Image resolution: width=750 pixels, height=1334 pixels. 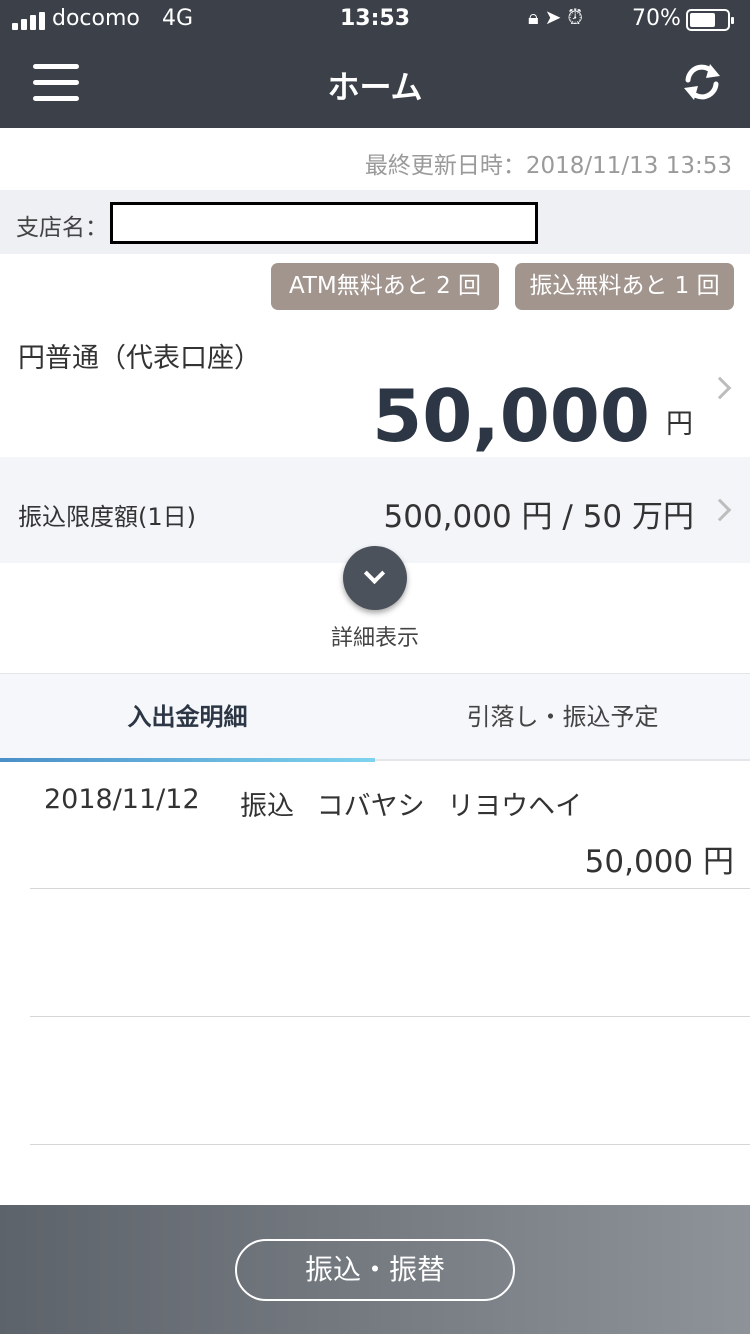 What do you see at coordinates (375, 20) in the screenshot?
I see `status-bar: docomo 4G 13:53 🔒︎➤⏰︎ 70%` at bounding box center [375, 20].